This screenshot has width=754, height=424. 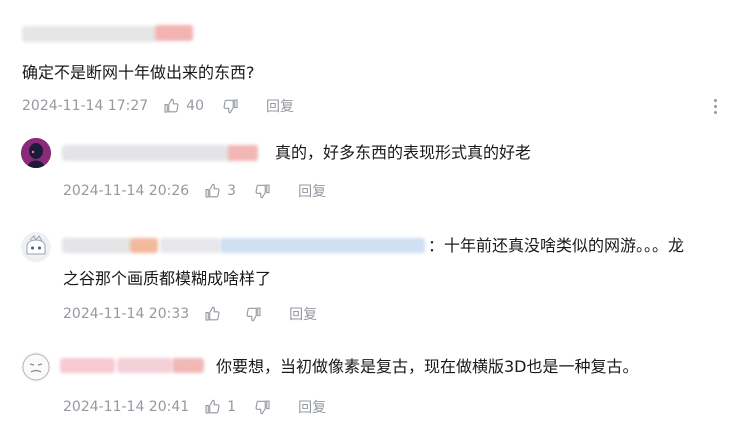 I want to click on reply-text-line-1: ：十年前还真没啥类似的网游。。。龙, so click(x=556, y=245).